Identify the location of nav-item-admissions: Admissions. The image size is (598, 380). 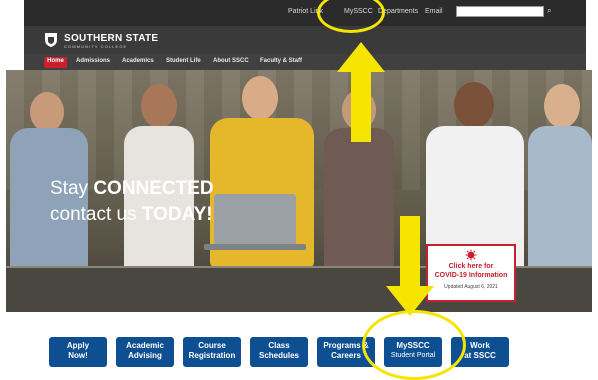
(93, 61).